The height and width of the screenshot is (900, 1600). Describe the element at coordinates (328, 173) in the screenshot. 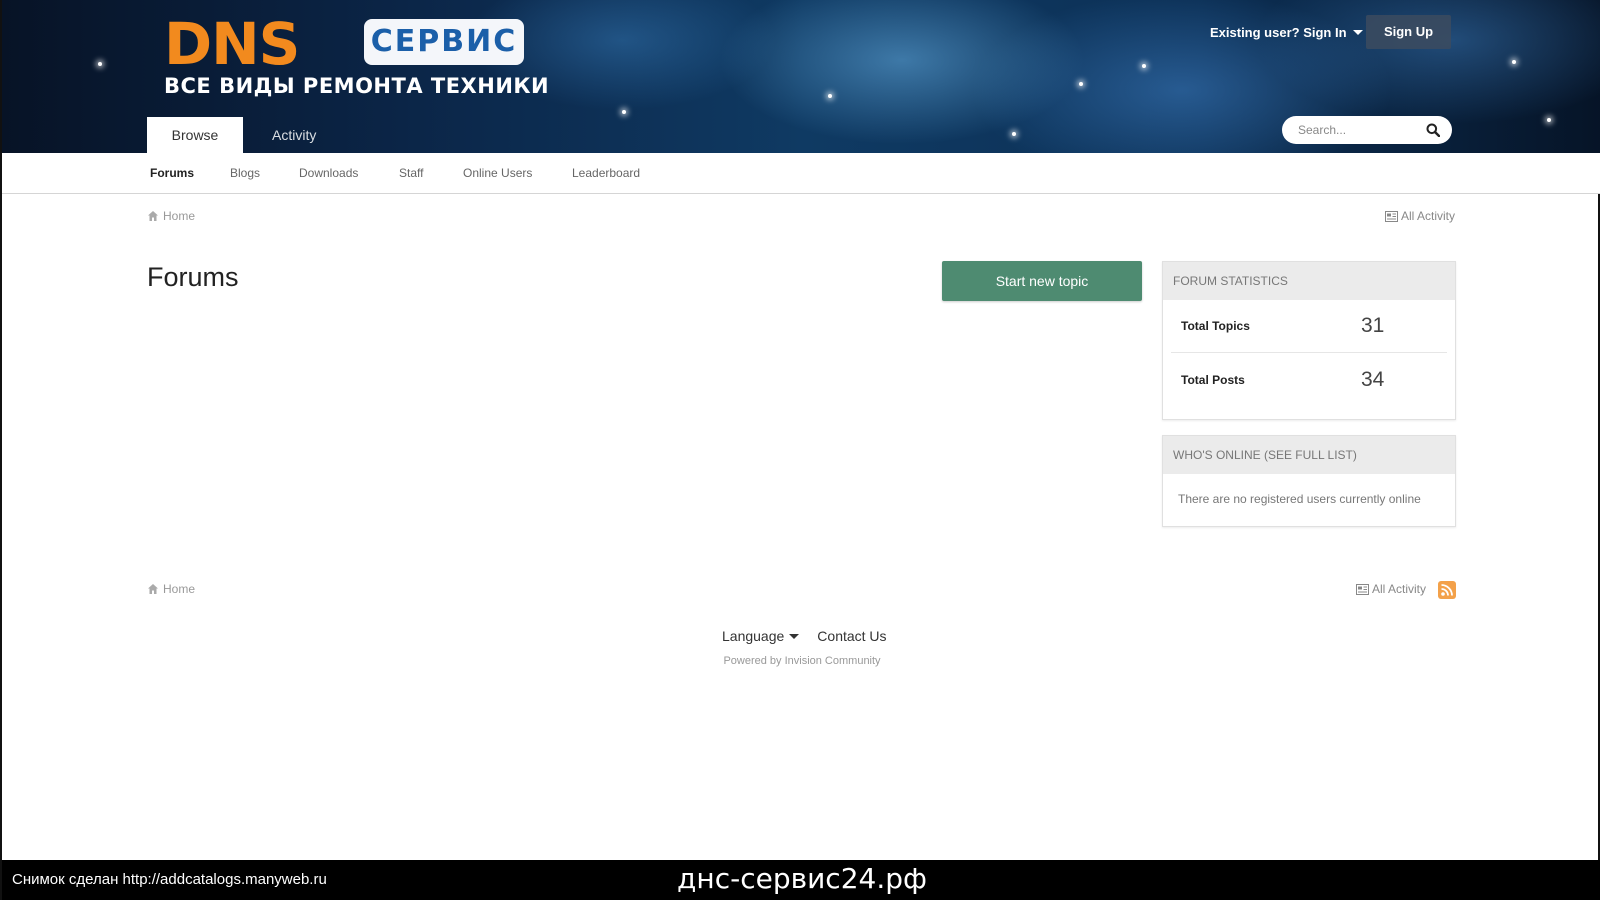

I see `subnav-item-downloads: Downloads` at that location.